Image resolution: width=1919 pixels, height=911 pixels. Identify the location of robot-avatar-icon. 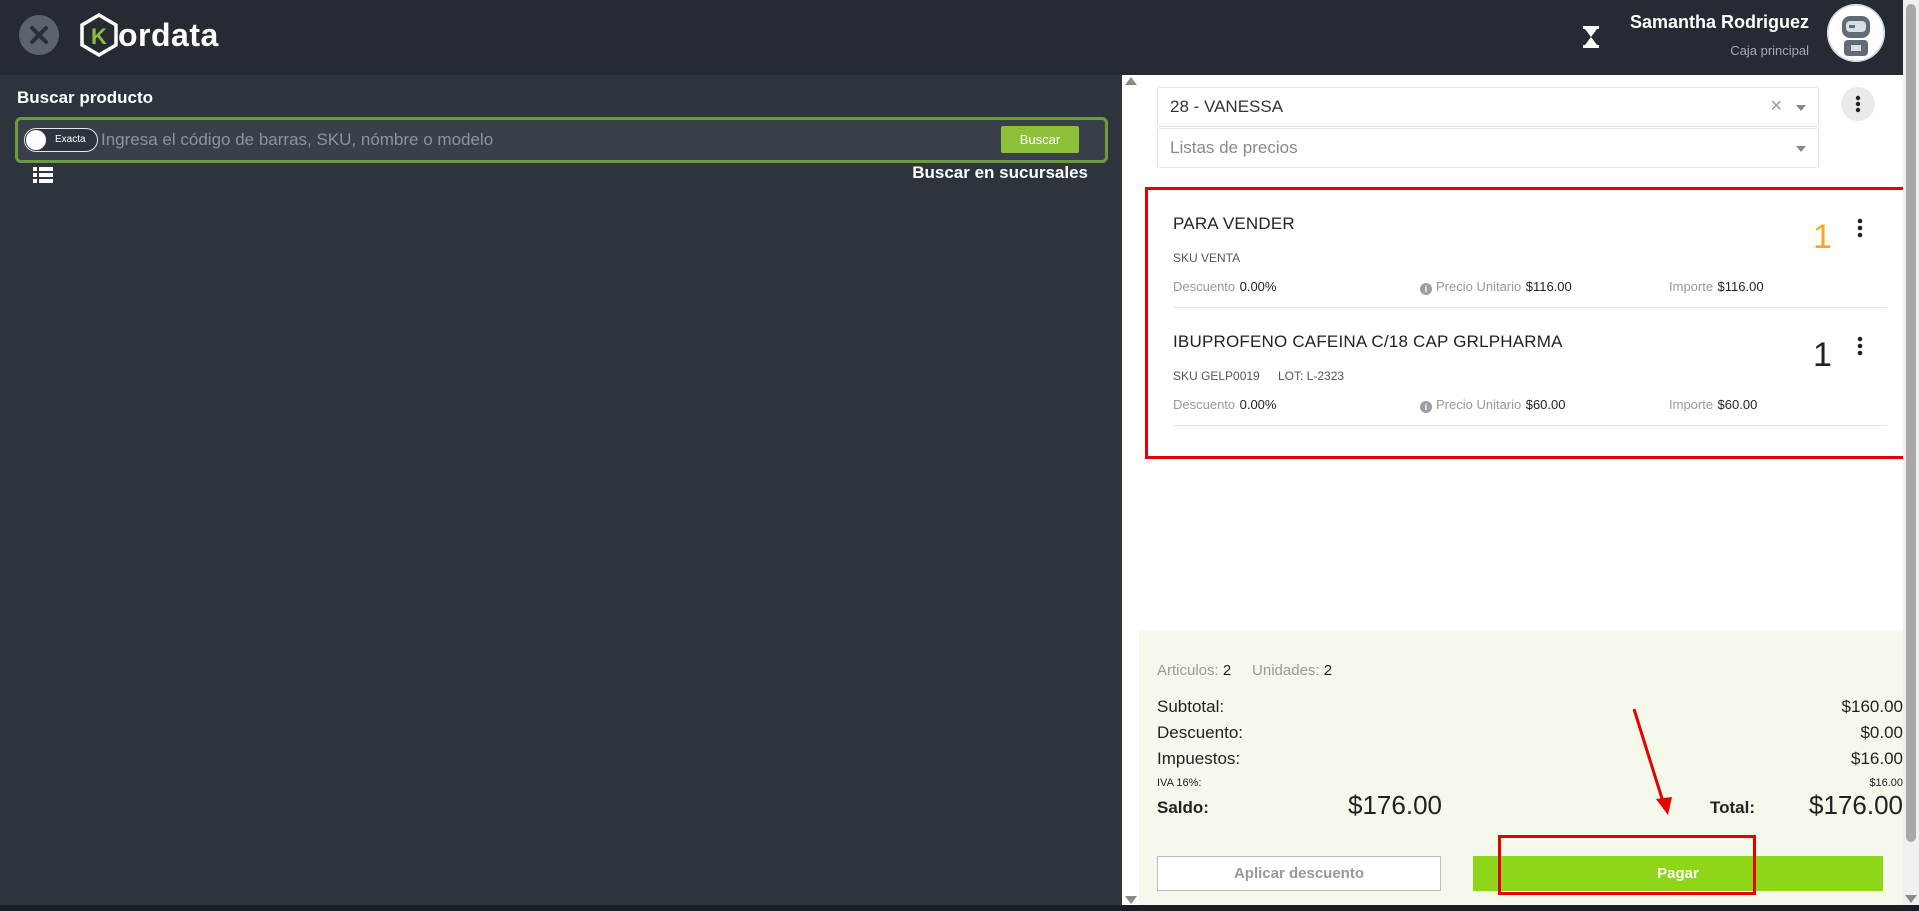
(1856, 33).